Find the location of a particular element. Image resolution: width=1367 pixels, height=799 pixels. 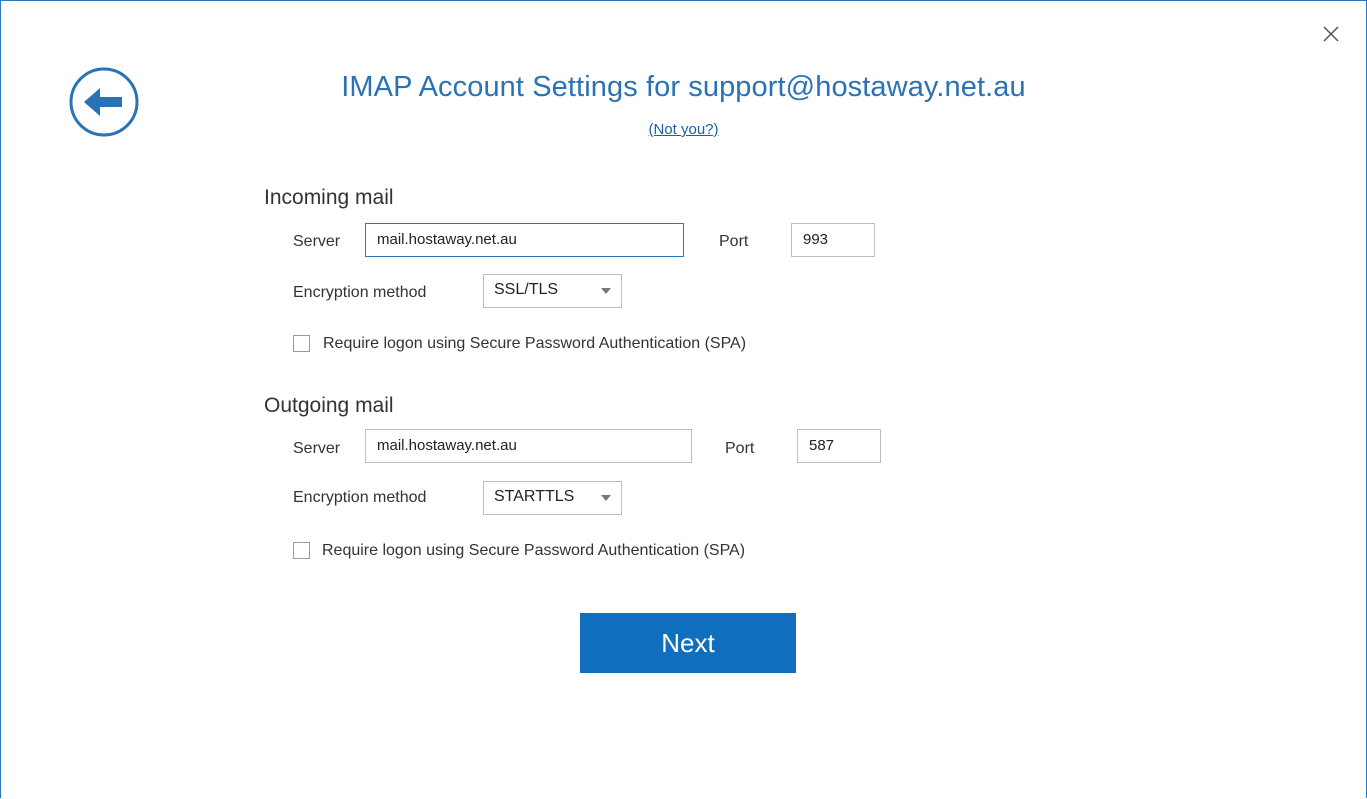

close-button is located at coordinates (1331, 34).